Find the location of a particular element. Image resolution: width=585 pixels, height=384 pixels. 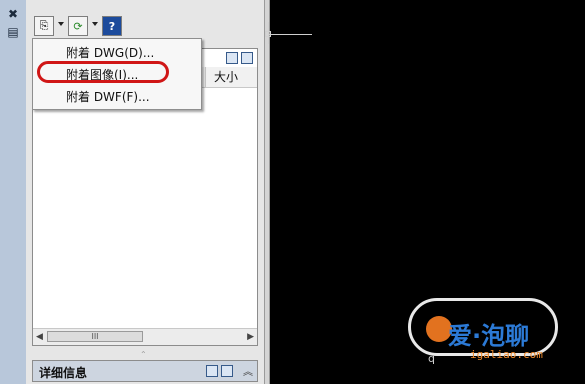

properties-icon: ▤ is located at coordinates (13, 32).